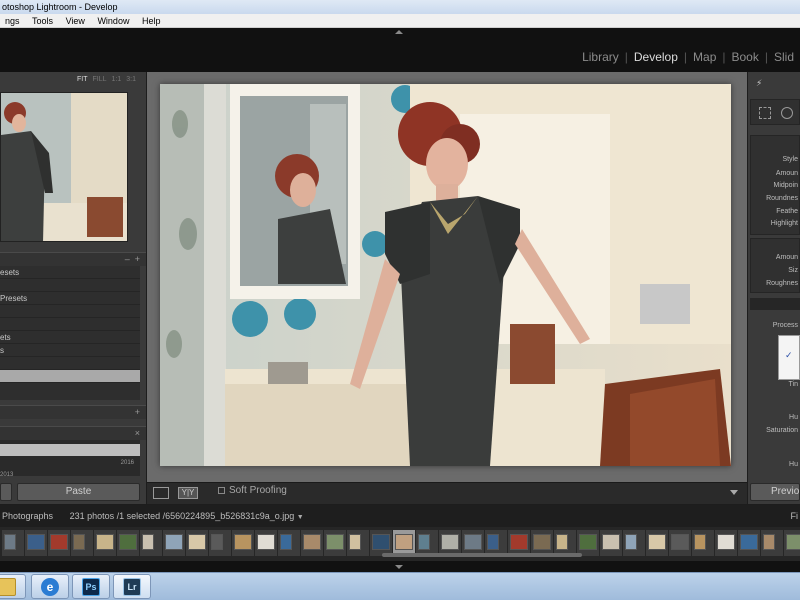 This screenshot has width=800, height=600. What do you see at coordinates (42, 21) in the screenshot?
I see `menu-tools: Tools` at bounding box center [42, 21].